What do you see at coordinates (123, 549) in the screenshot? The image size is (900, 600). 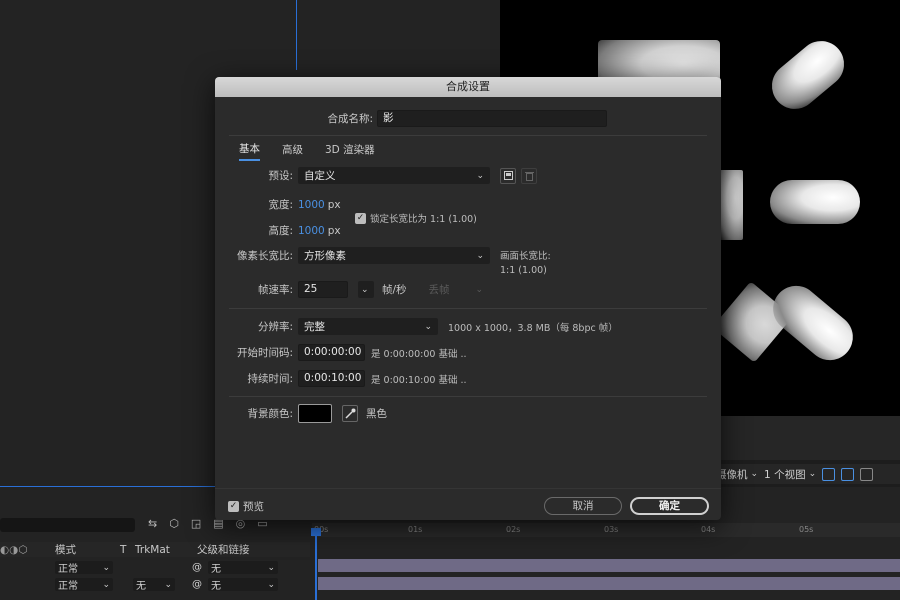 I see `col-t: T` at bounding box center [123, 549].